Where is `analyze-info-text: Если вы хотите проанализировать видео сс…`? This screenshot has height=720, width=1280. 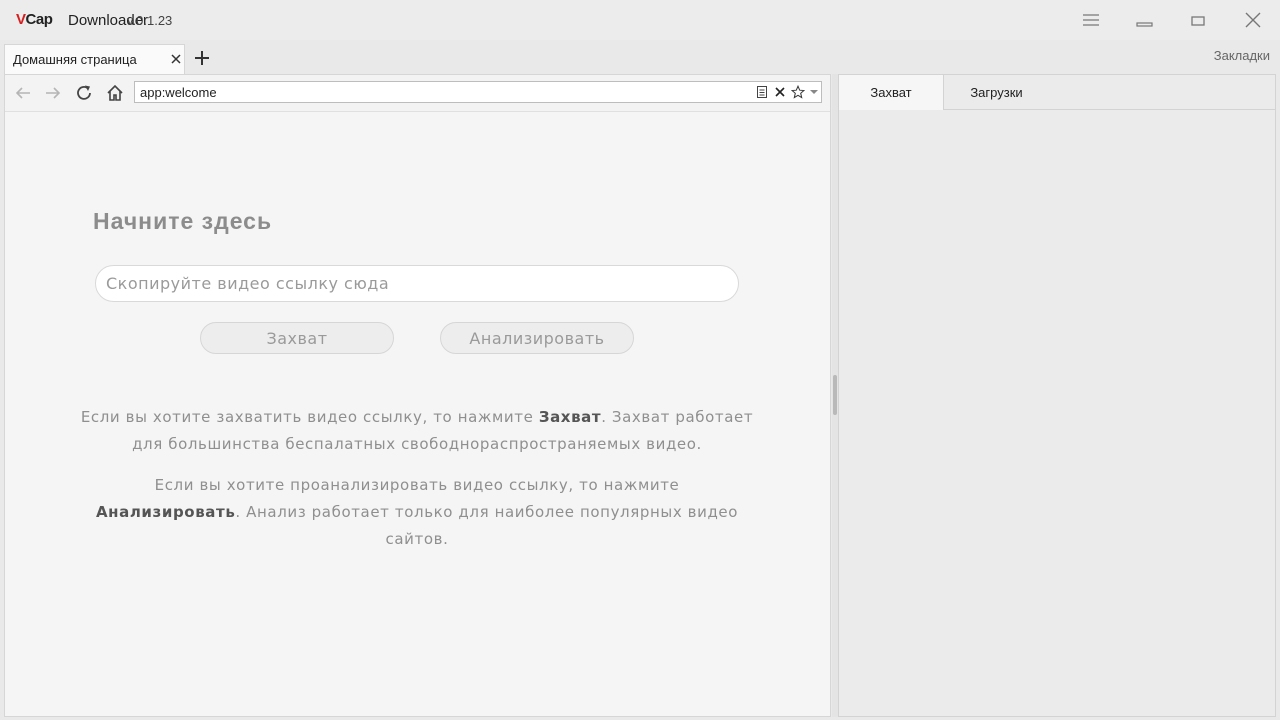 analyze-info-text: Если вы хотите проанализировать видео сс… is located at coordinates (417, 512).